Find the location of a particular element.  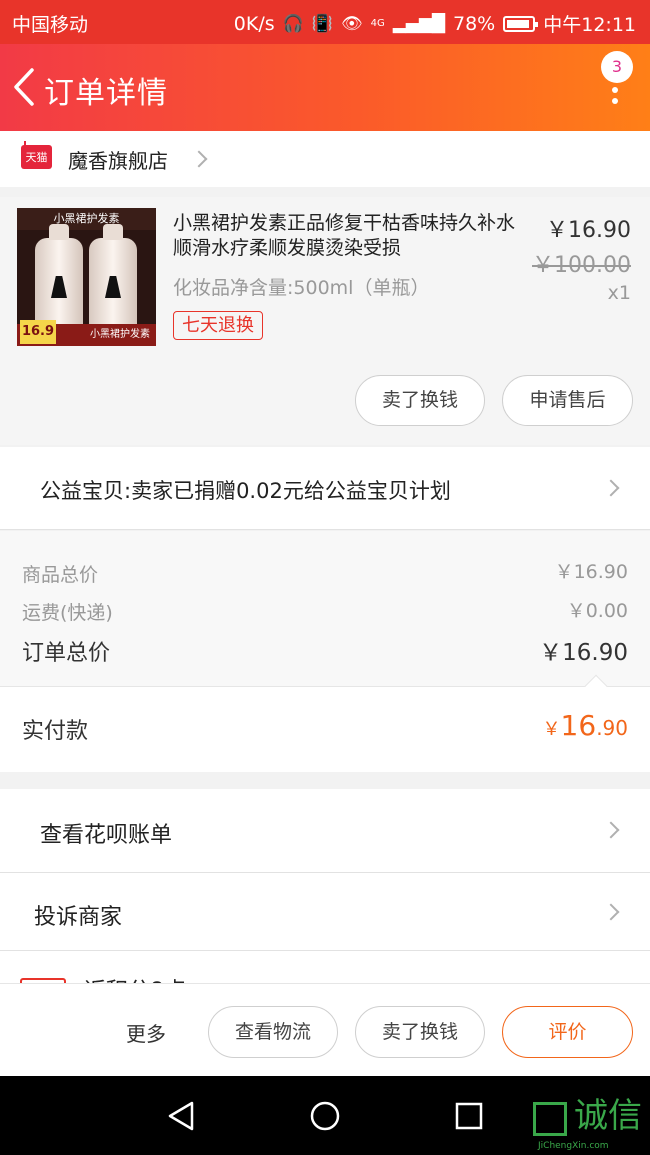

product-image: 小黑裙护发素 小黑裙护发素 16.9 is located at coordinates (86, 277).